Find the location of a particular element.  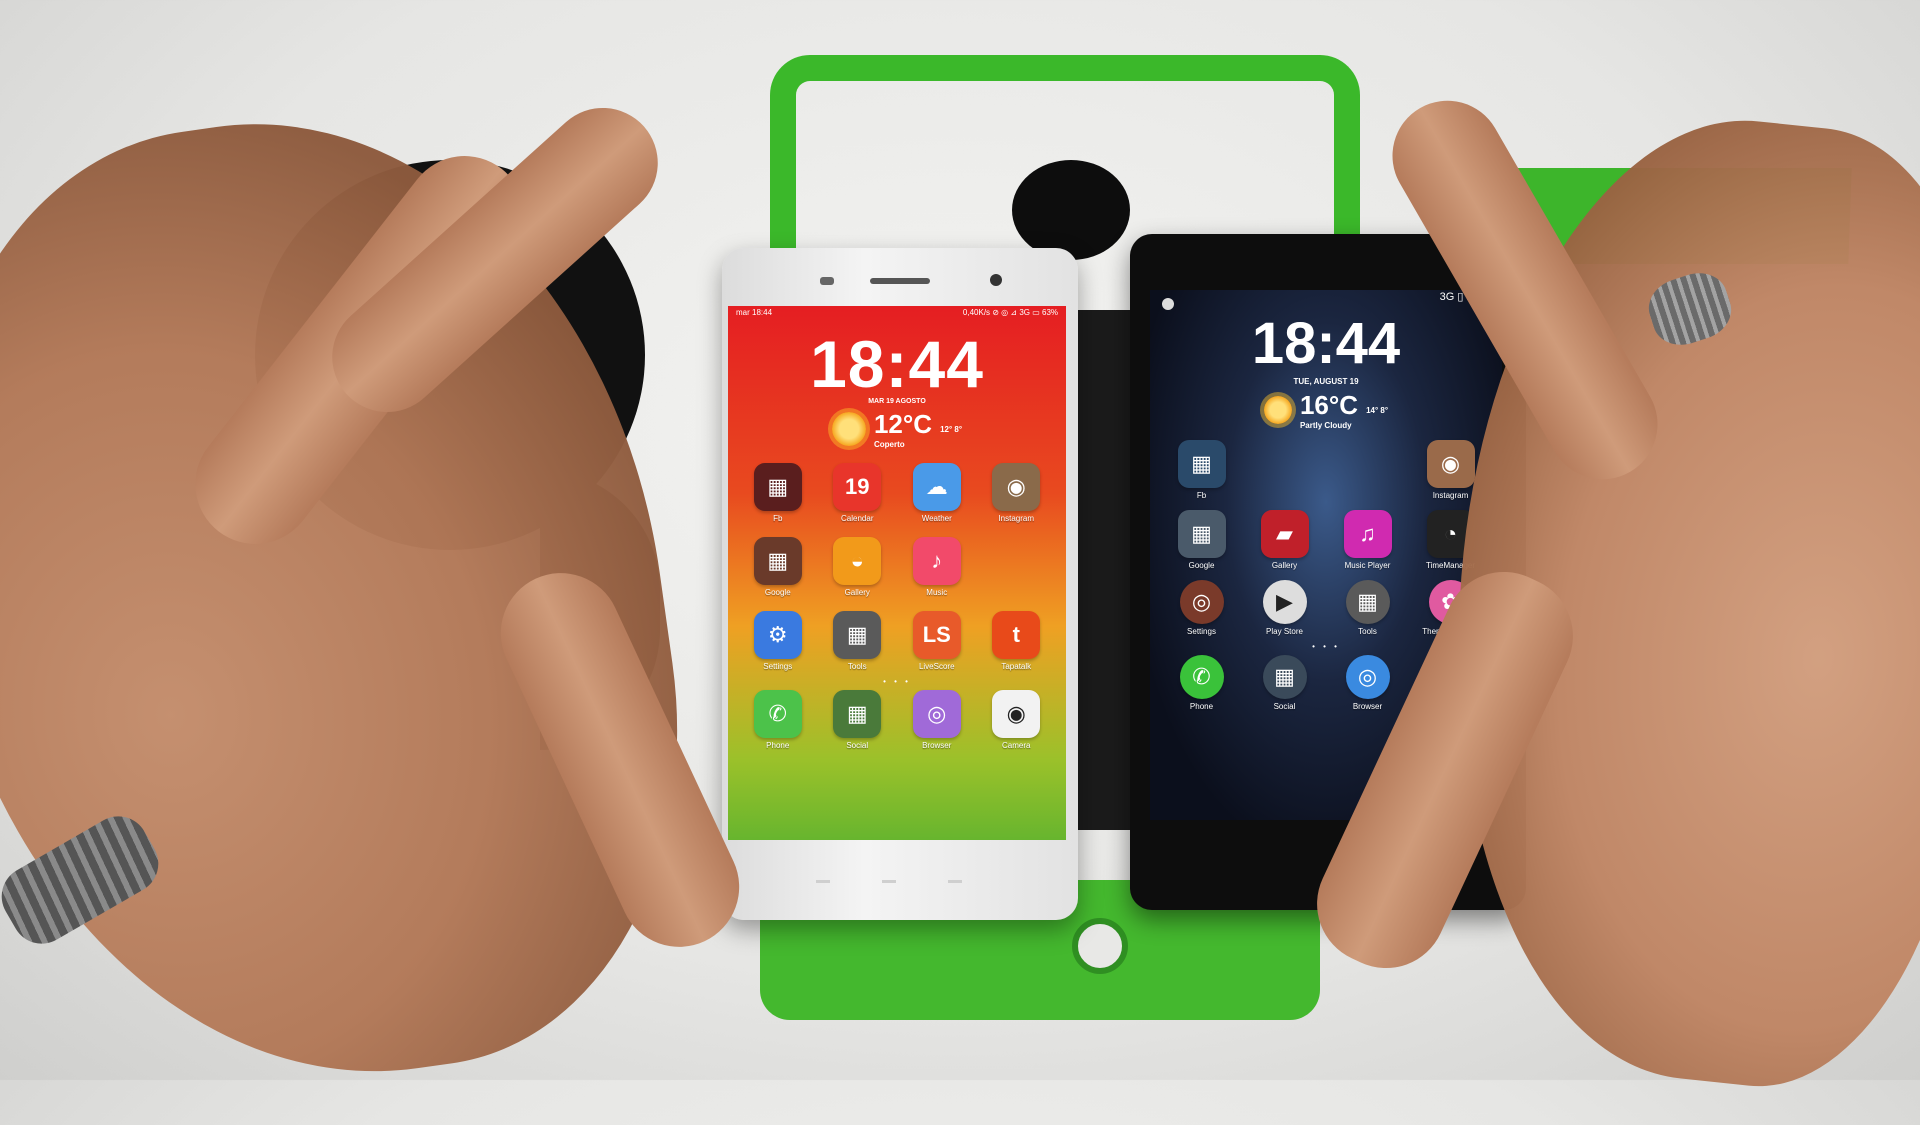

phone1-hi-lo: 12° 8° is located at coordinates (951, 429).